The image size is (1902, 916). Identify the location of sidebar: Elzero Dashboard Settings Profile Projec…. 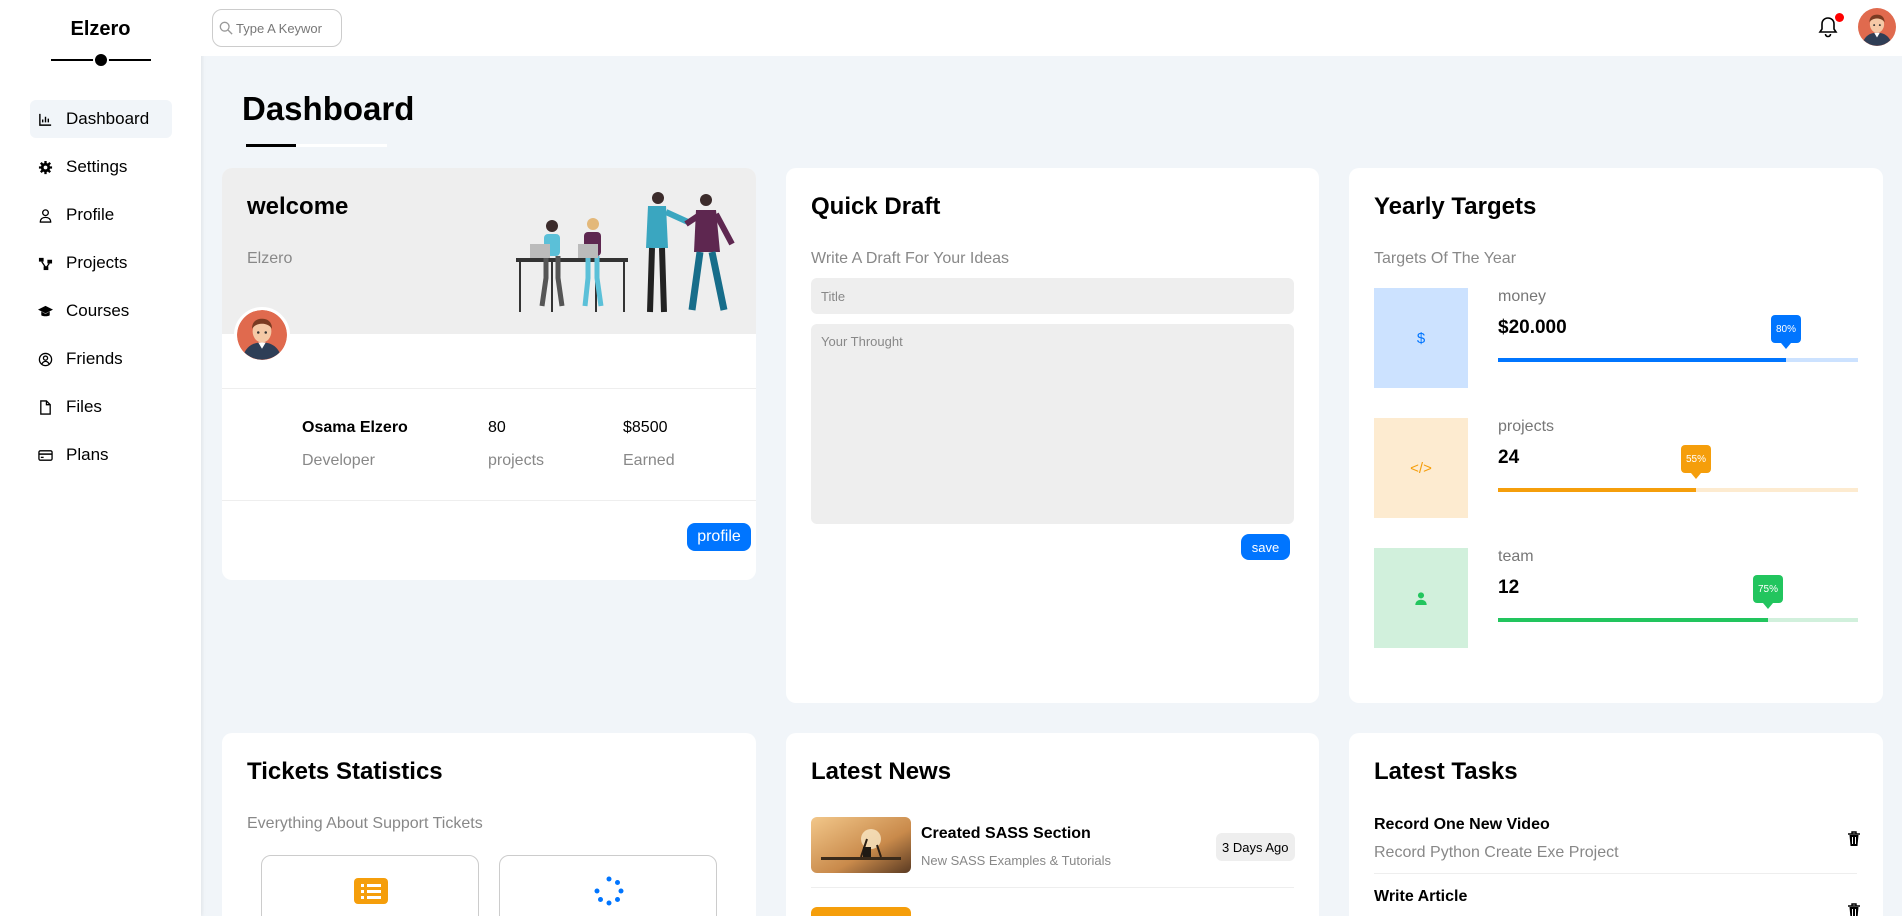
(100, 458).